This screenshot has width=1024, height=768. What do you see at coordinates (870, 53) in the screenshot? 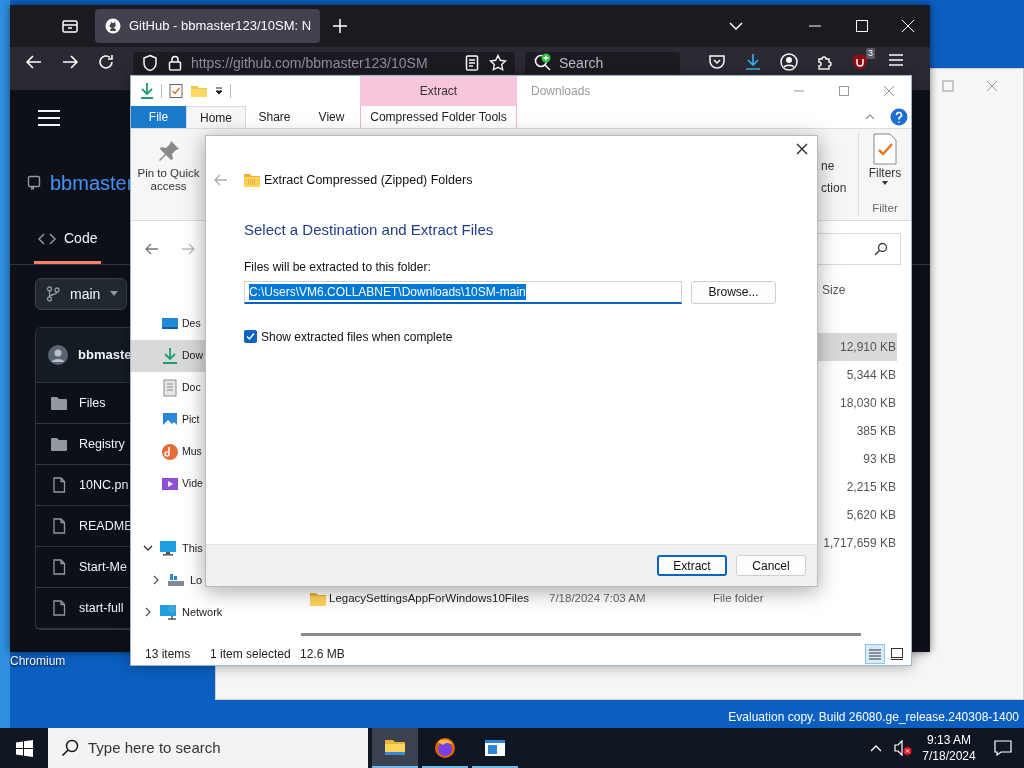
I see `notification-badge: 3` at bounding box center [870, 53].